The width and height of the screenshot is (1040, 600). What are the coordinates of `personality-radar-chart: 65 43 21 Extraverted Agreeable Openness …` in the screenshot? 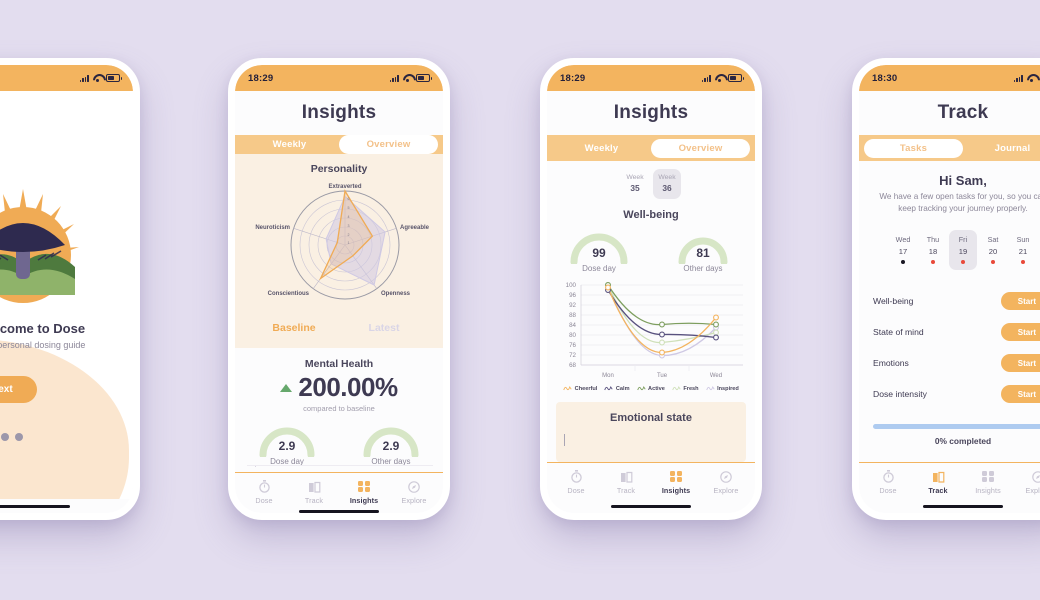 It's located at (342, 242).